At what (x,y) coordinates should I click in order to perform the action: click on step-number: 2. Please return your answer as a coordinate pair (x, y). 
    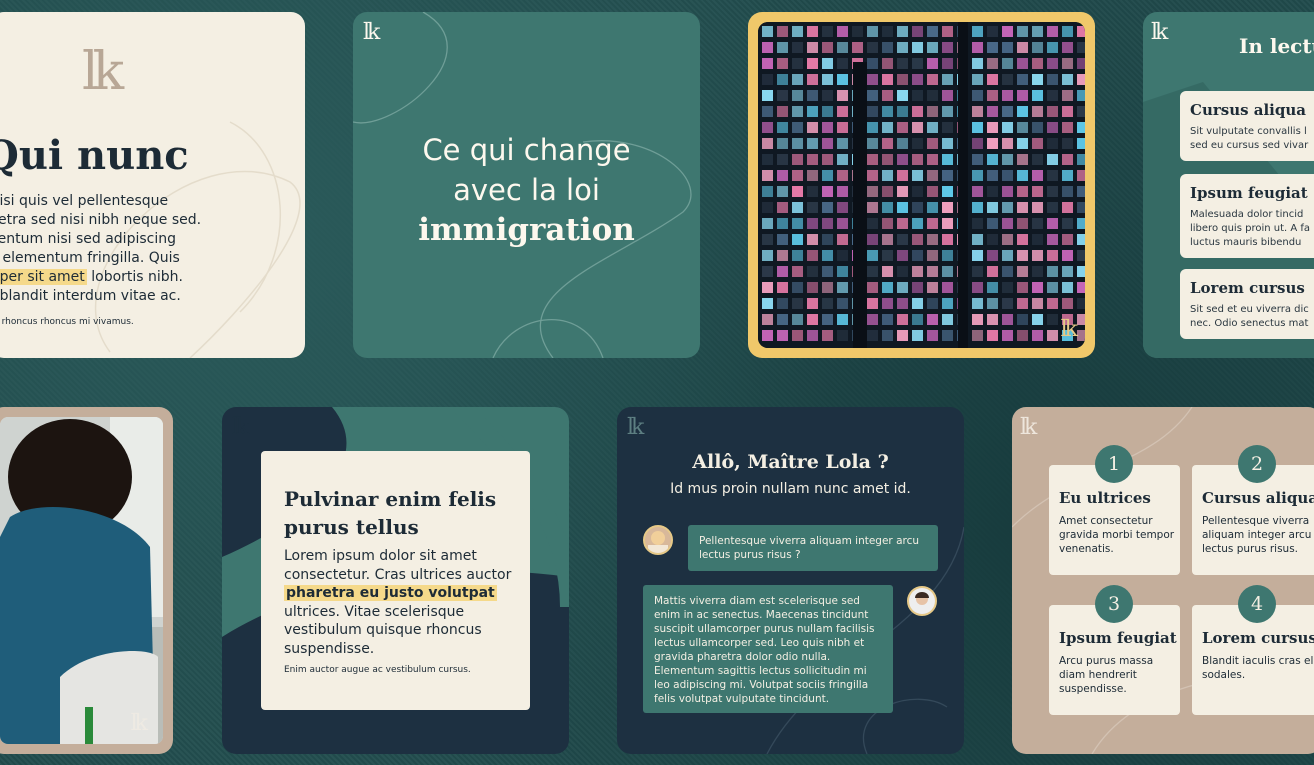
    Looking at the image, I should click on (1257, 464).